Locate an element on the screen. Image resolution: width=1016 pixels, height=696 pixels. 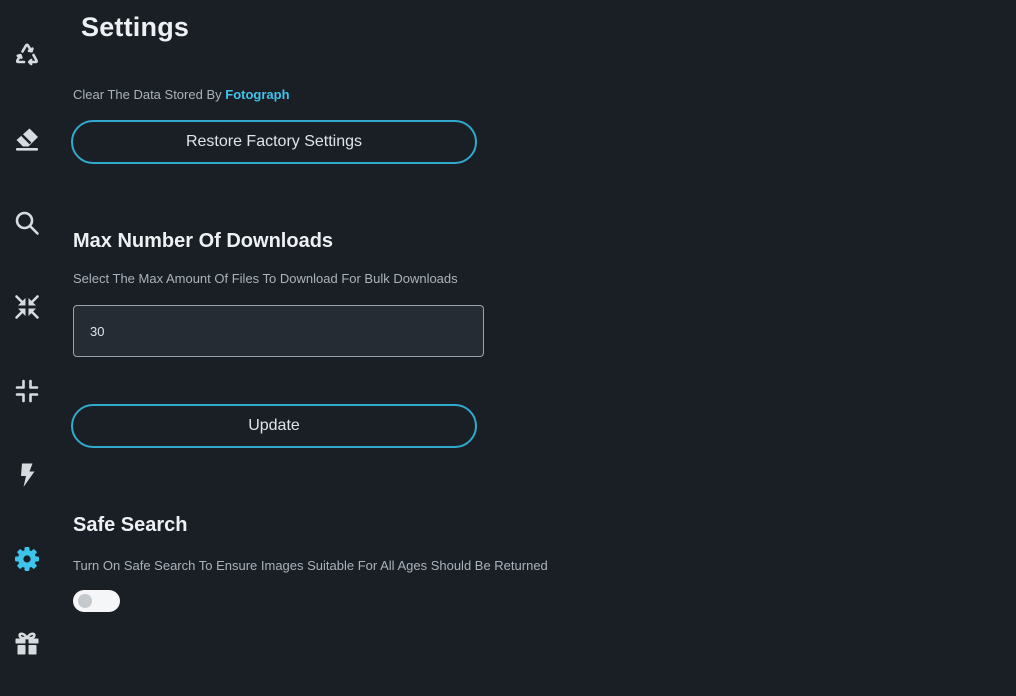
sidebar-item-eraser is located at coordinates (27, 139).